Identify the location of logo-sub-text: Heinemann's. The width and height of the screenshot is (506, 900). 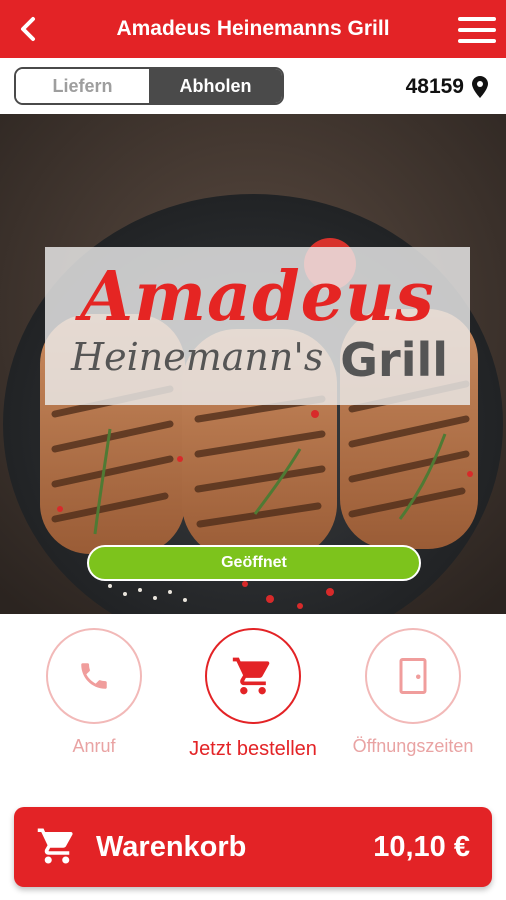
(197, 357).